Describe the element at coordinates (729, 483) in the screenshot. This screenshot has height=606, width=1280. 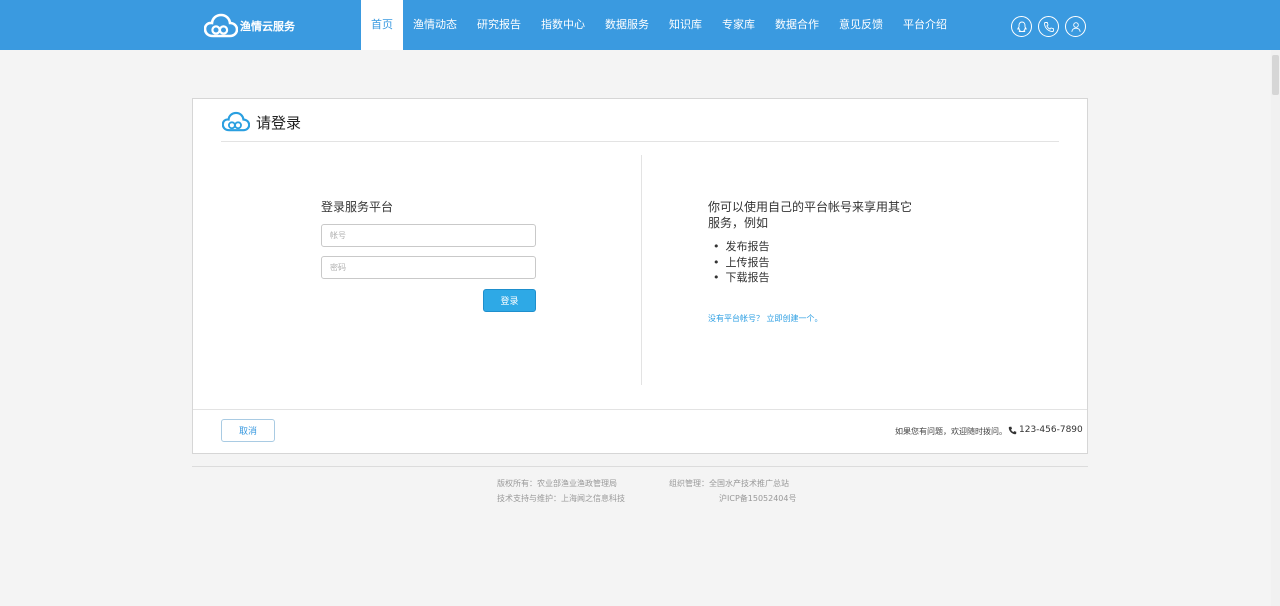
I see `organizer-text: 组织管理：全国水产技术推广总站` at that location.